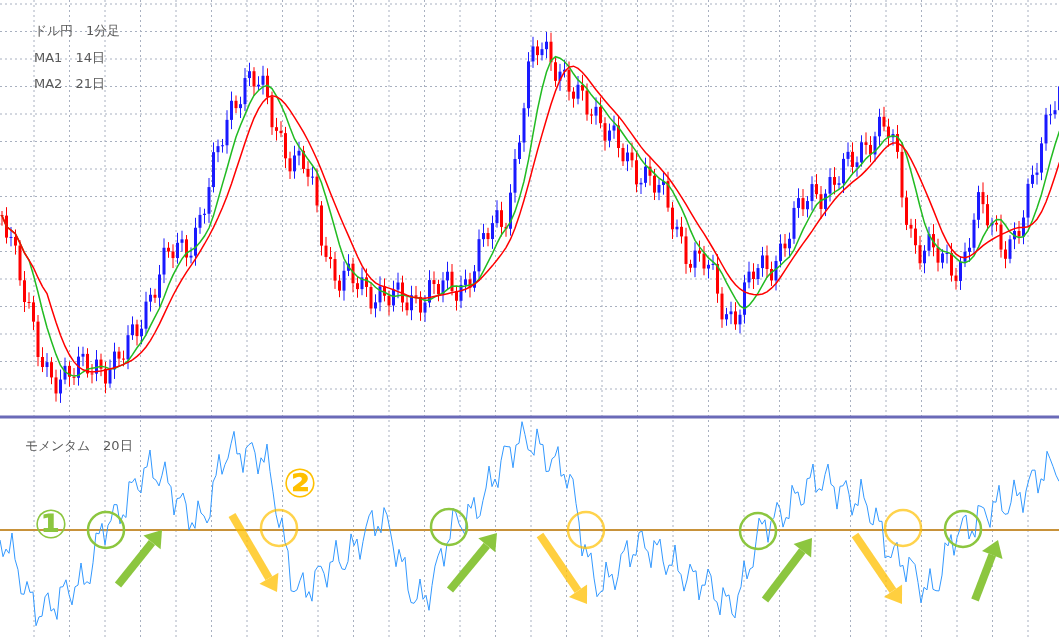 This screenshot has width=1059, height=637. I want to click on indicator-title: モメンタム 20日, so click(79, 445).